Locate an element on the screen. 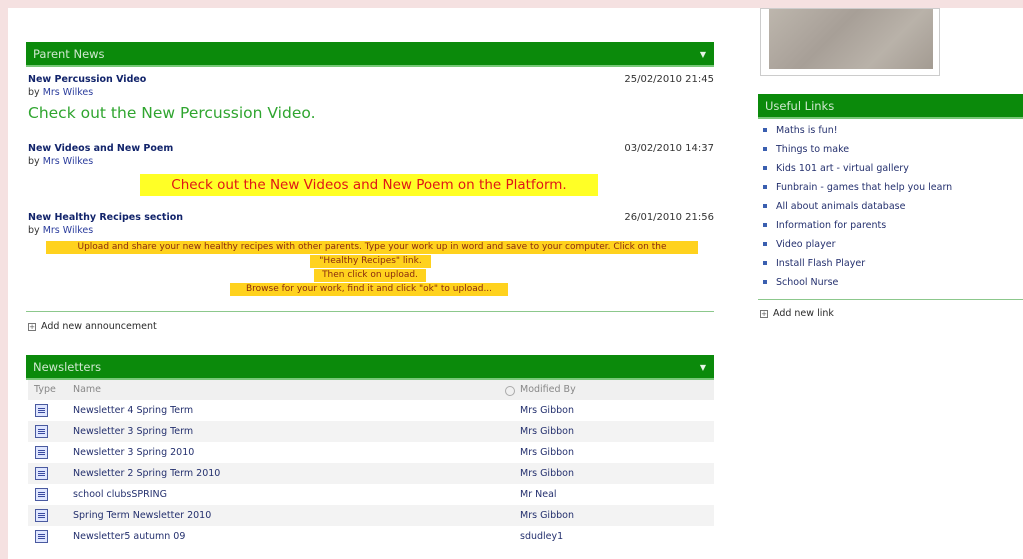 The height and width of the screenshot is (559, 1023). document-name-link: Newsletter 3 Spring Term is located at coordinates (133, 431).